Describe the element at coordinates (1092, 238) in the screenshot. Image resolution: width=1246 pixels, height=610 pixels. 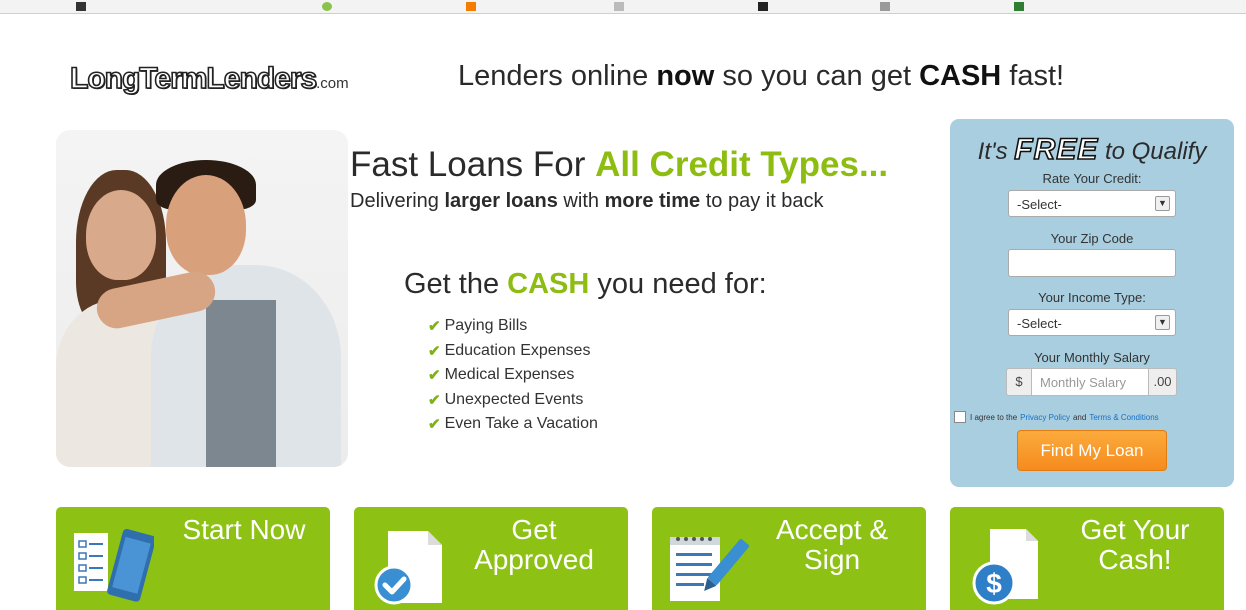
I see `zip-code-label: Your Zip Code` at that location.